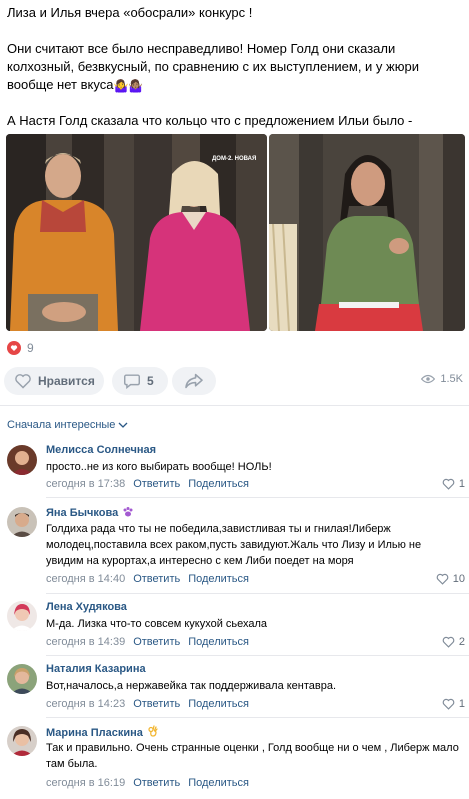 This screenshot has height=799, width=469. I want to click on shrug-emoji-icon: 🤷‍♀️🤷🏽‍♀️, so click(128, 86).